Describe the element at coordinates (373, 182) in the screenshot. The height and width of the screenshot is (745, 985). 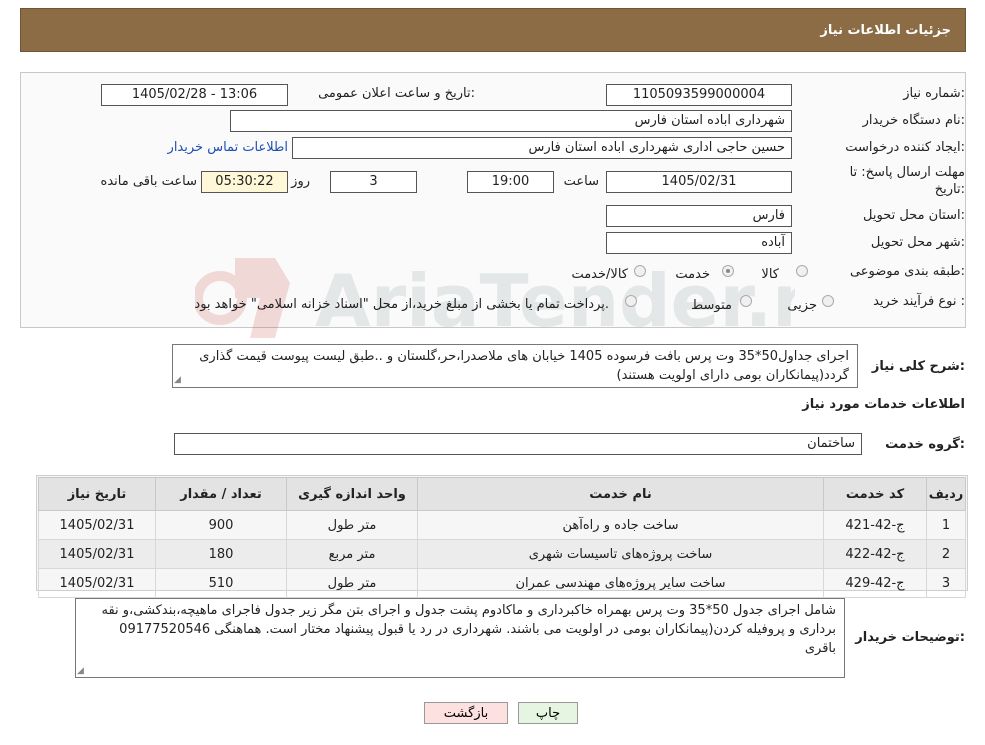
I see `remaining-days-field: 3` at that location.